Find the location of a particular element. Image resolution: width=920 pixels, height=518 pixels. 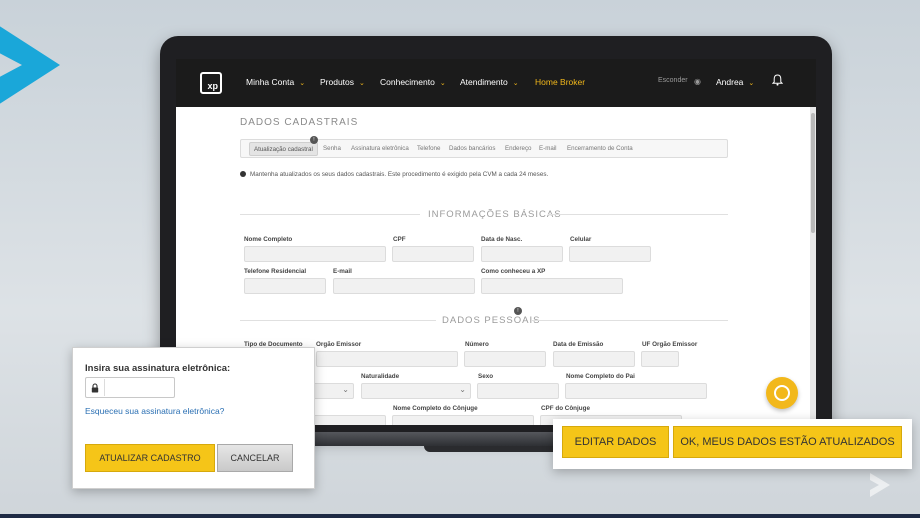

label-orgao-emissor: Orgão Emissor is located at coordinates (339, 344).